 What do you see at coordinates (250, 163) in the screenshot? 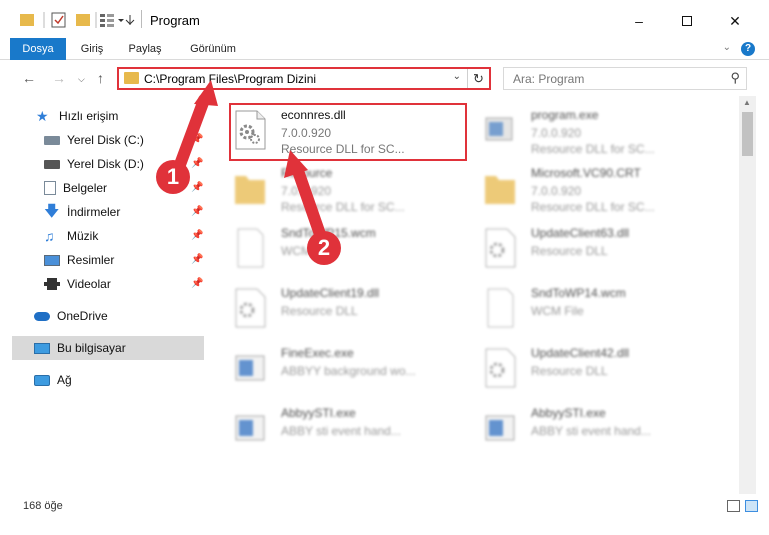
I see `annotation-arrows` at bounding box center [250, 163].